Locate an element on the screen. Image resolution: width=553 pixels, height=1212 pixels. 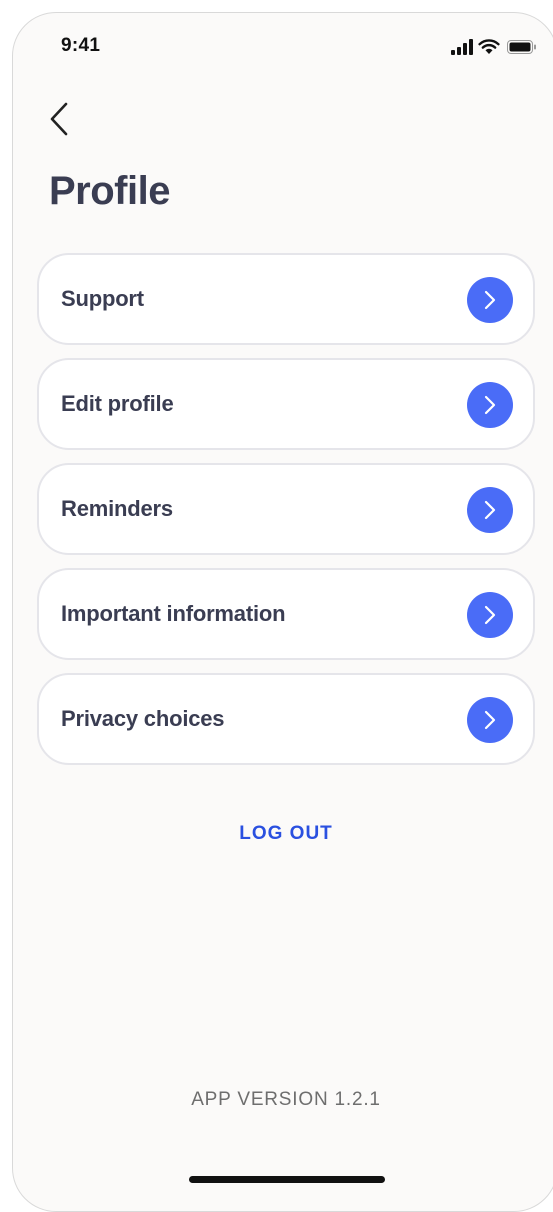
page-title: Profile is located at coordinates (109, 191).